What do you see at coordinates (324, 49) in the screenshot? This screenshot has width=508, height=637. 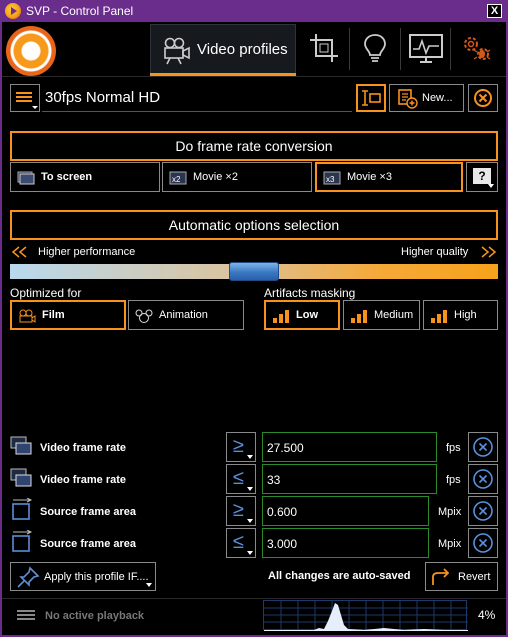 I see `tab-crop` at bounding box center [324, 49].